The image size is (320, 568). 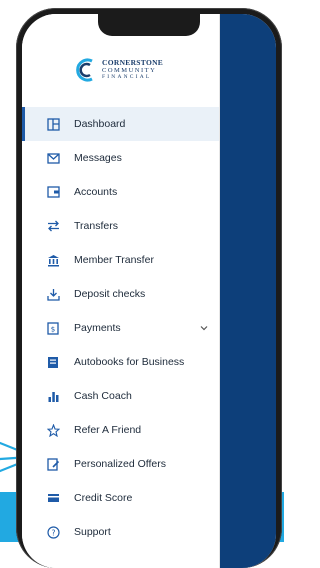 What do you see at coordinates (108, 430) in the screenshot?
I see `menu-label-refer-a-friend: Refer A Friend` at bounding box center [108, 430].